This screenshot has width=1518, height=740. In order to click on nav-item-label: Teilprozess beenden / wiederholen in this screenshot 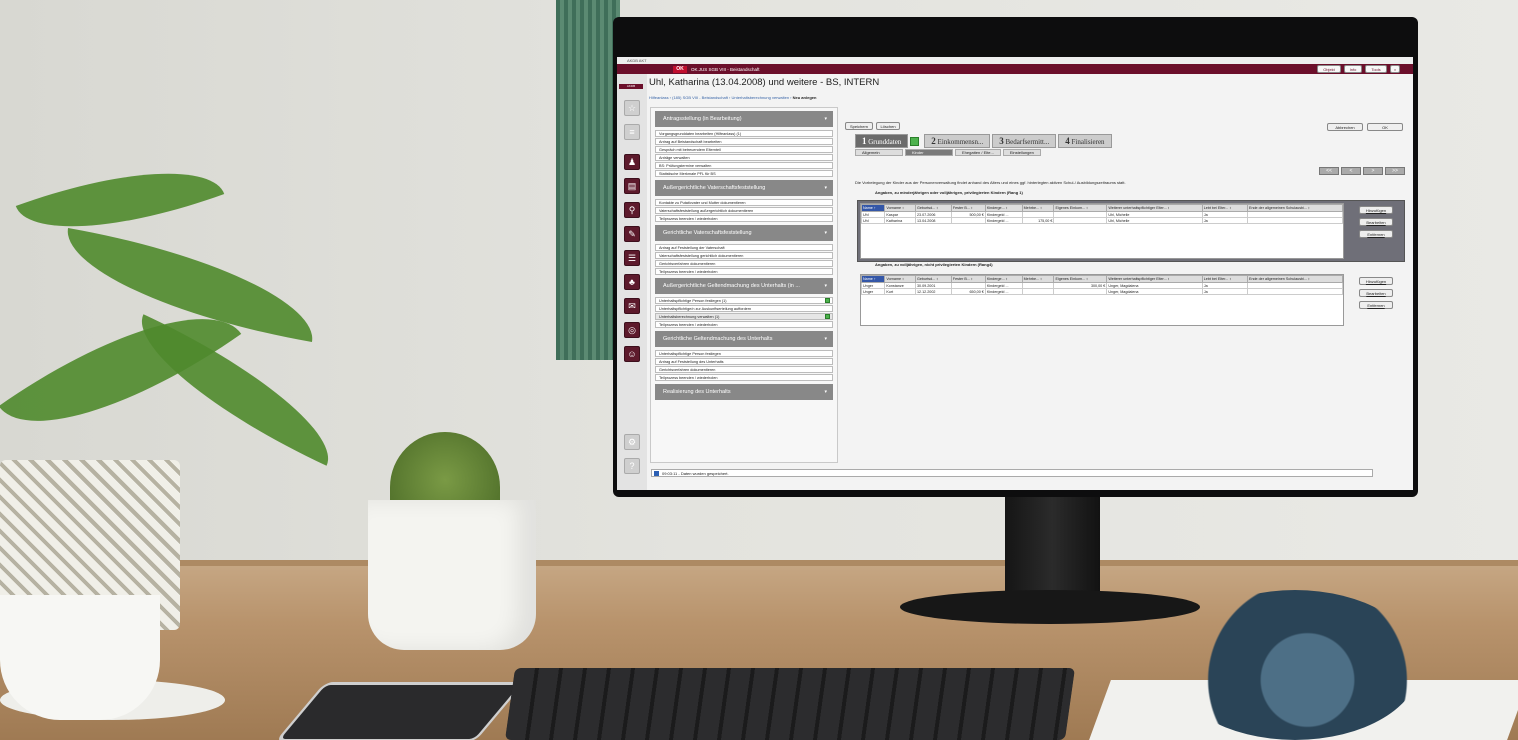, I will do `click(688, 325)`.